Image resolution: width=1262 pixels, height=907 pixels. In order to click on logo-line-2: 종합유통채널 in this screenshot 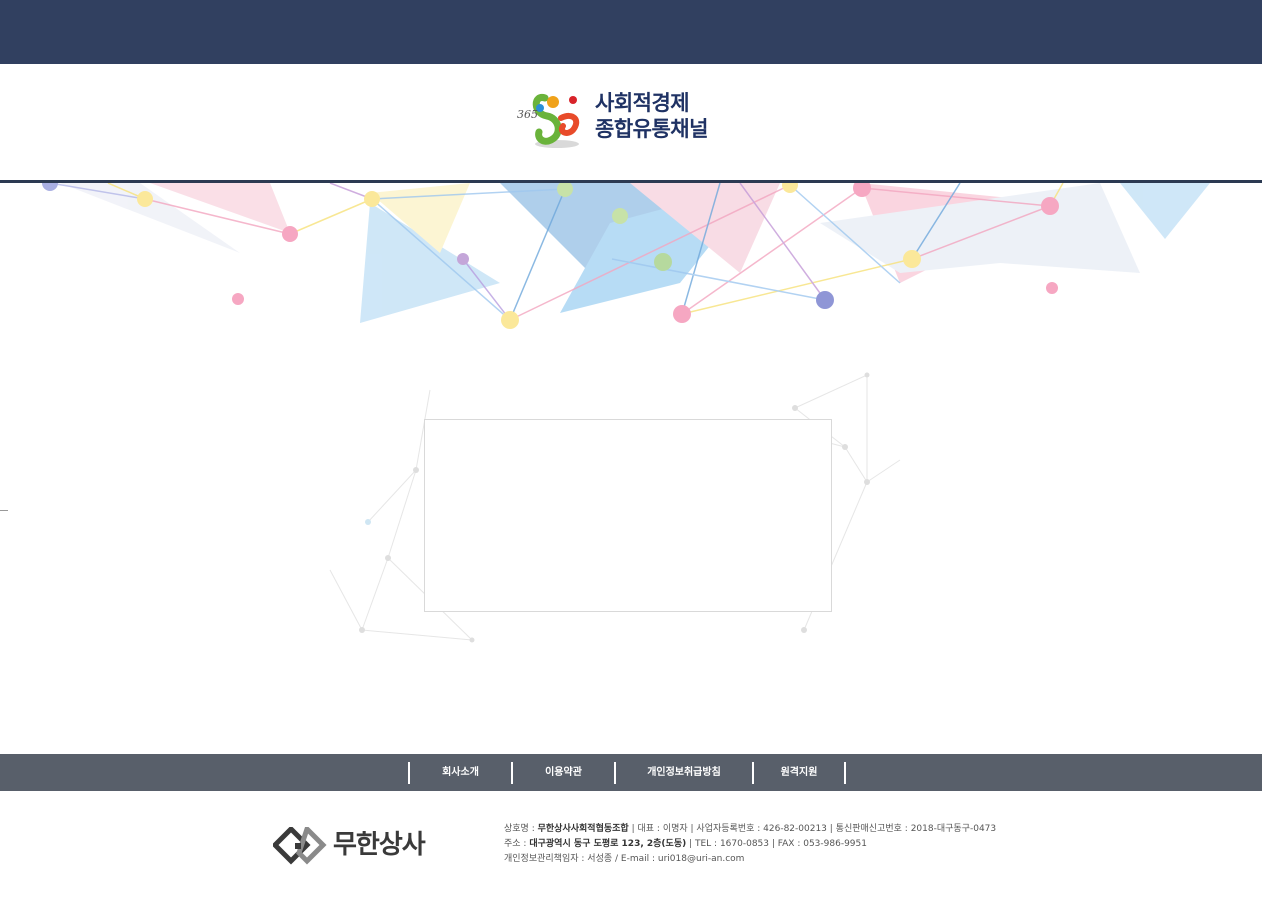, I will do `click(651, 129)`.